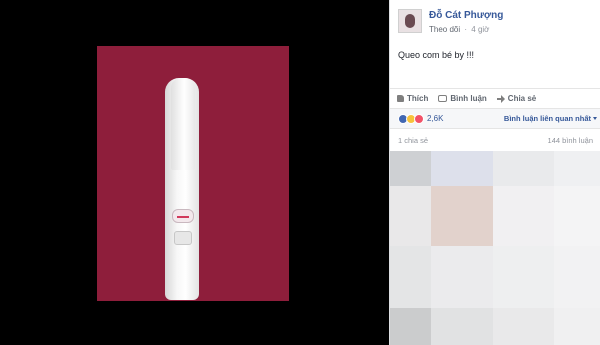 The image size is (600, 345). I want to click on sample-window, so click(183, 238).